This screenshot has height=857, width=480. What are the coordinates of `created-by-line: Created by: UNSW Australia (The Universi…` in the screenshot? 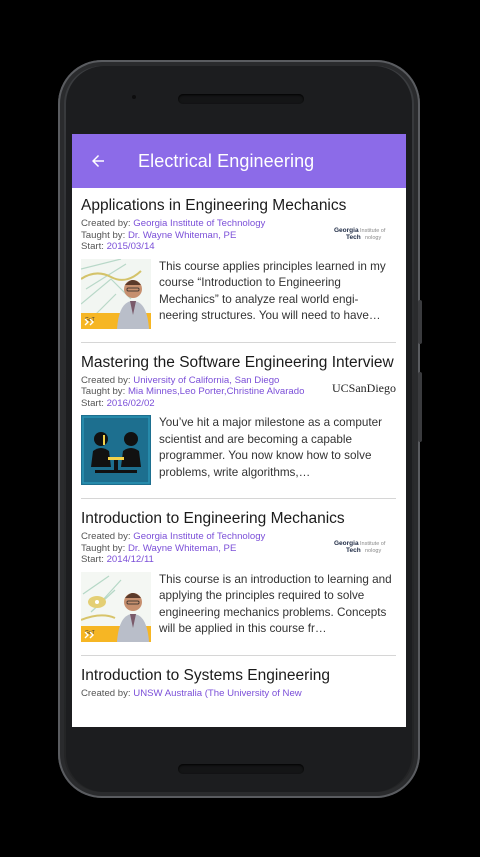 It's located at (191, 693).